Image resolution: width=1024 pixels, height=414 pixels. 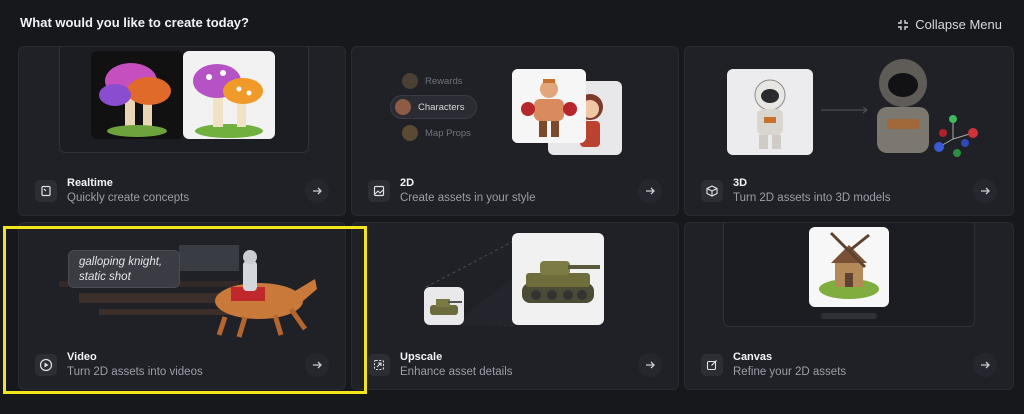 What do you see at coordinates (436, 133) in the screenshot?
I see `tag-map-props: Map Props` at bounding box center [436, 133].